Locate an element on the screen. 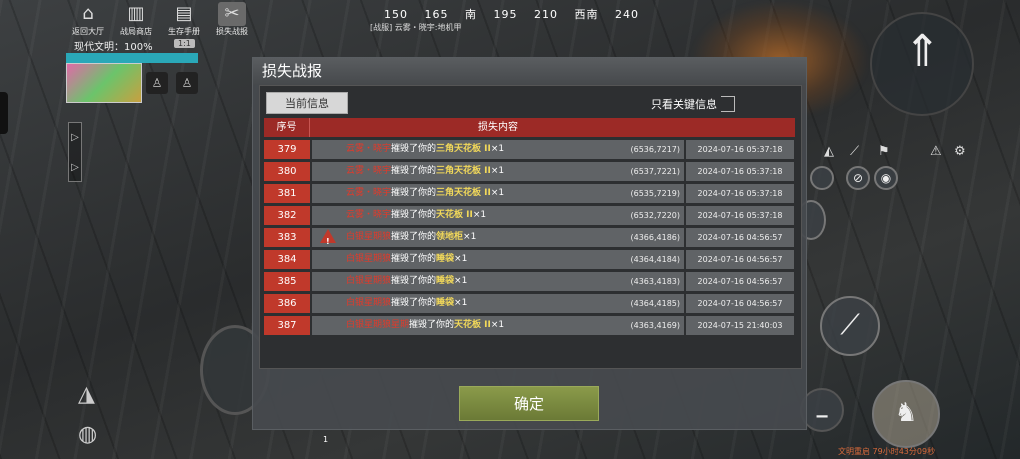 The height and width of the screenshot is (459, 1020). device-edge is located at coordinates (4, 113).